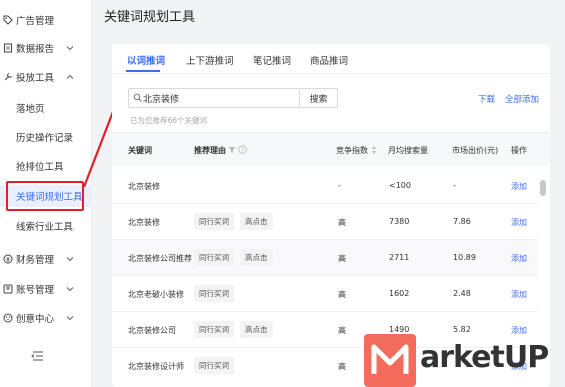 The width and height of the screenshot is (565, 387). What do you see at coordinates (8, 77) in the screenshot?
I see `tools-icon` at bounding box center [8, 77].